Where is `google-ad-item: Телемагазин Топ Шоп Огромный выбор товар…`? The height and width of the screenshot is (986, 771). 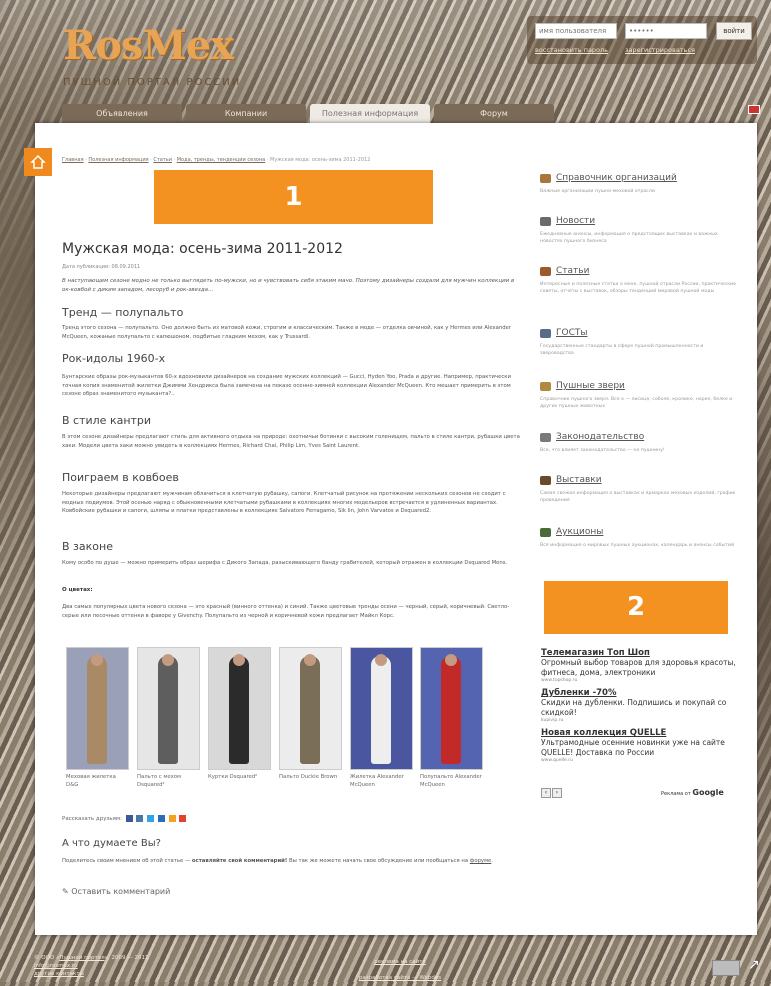
google-ad-item: Телемагазин Топ Шоп Огромный выбор товар… is located at coordinates (641, 665).